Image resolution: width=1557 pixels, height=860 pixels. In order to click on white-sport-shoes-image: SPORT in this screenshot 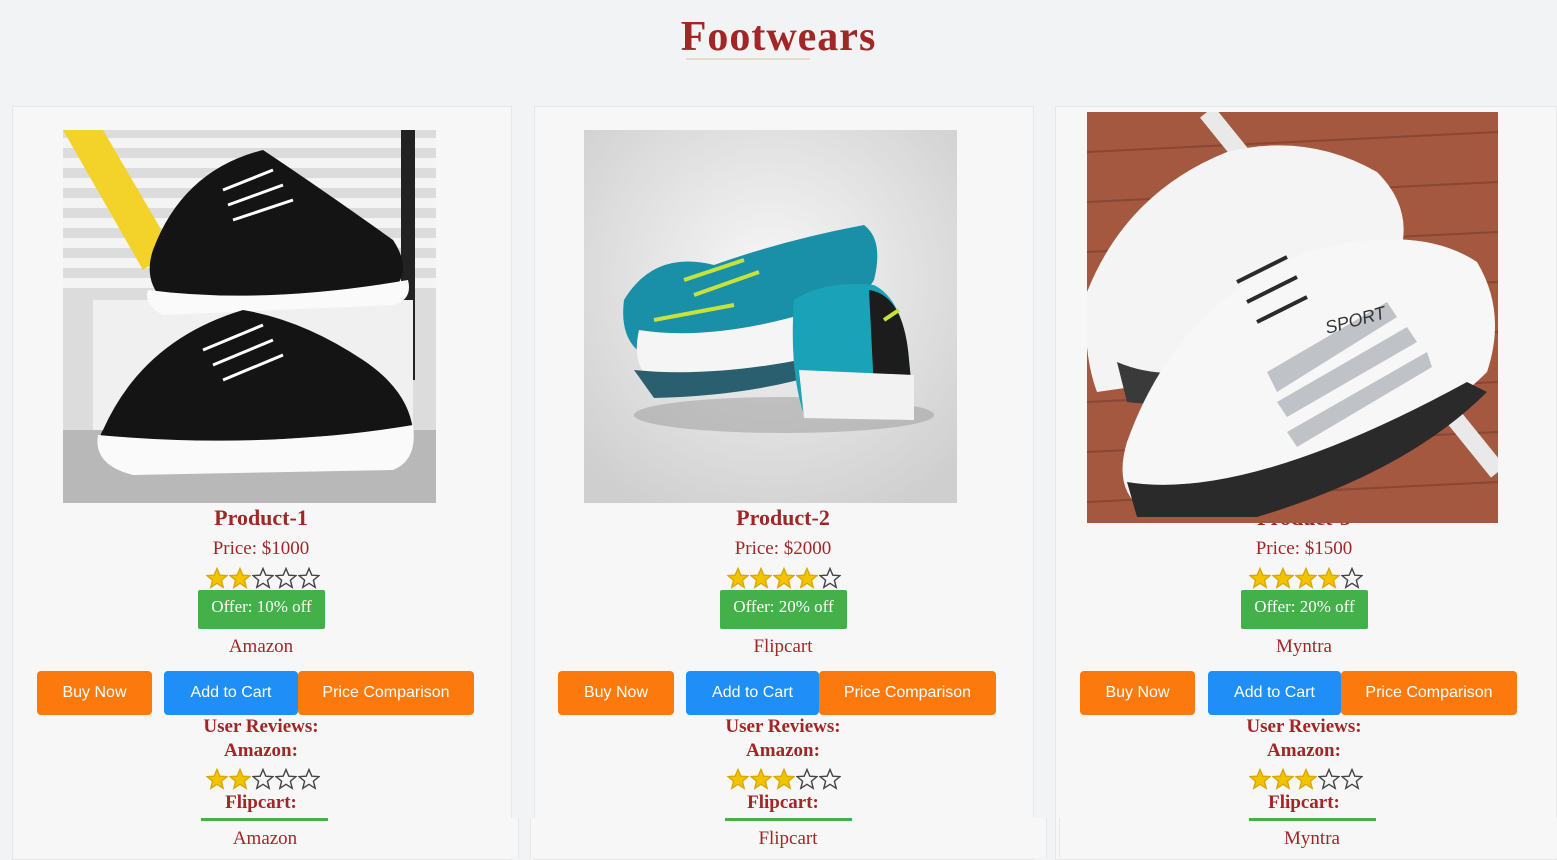, I will do `click(1292, 317)`.